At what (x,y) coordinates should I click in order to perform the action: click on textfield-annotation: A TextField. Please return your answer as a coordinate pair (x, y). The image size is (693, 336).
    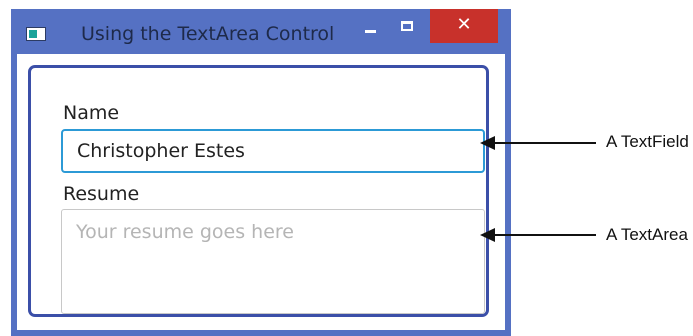
    Looking at the image, I should click on (647, 141).